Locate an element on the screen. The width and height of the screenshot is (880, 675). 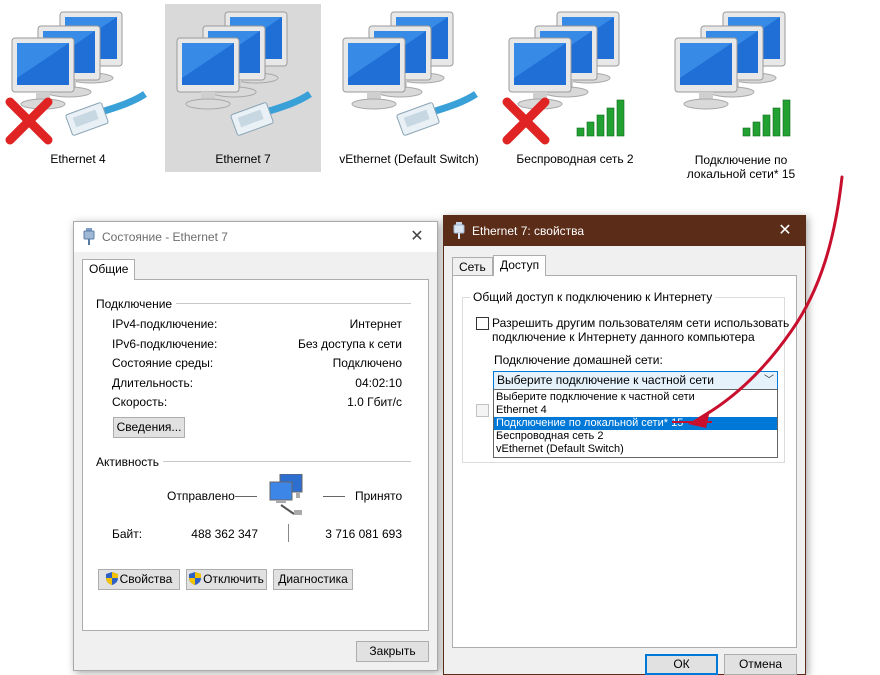
tab-general-label: Общие is located at coordinates (109, 269).